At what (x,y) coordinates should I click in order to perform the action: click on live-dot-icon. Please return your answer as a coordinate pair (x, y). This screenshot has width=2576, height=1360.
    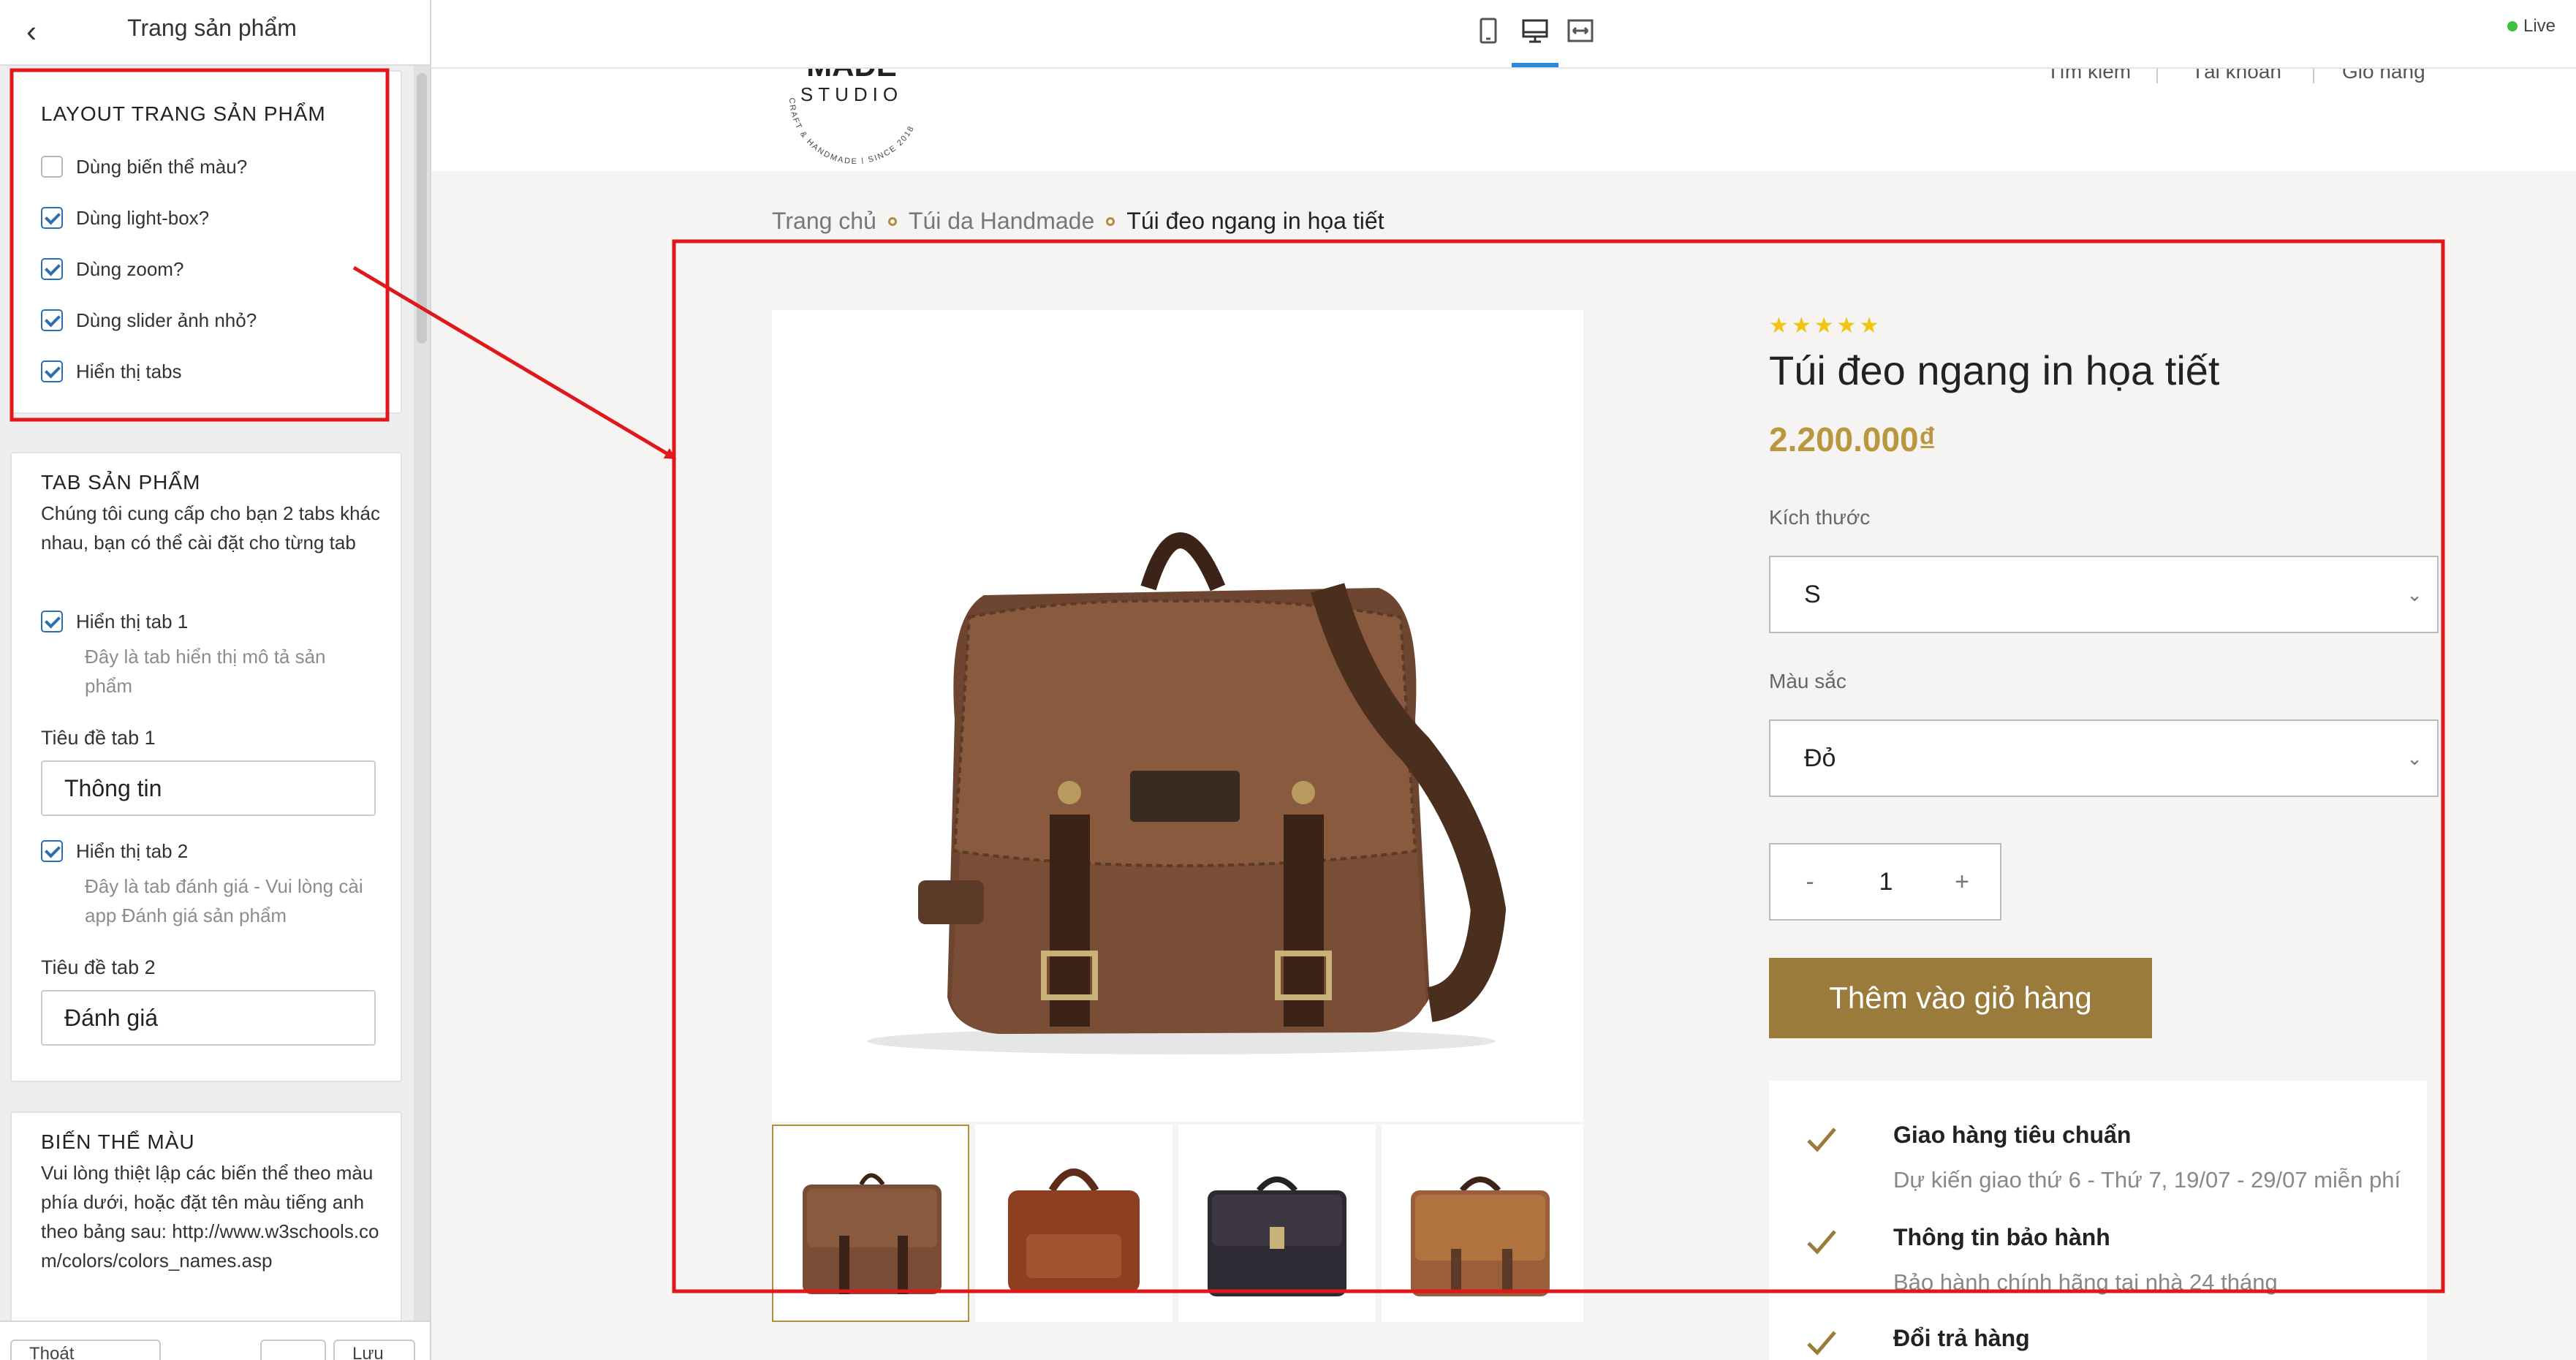
    Looking at the image, I should click on (2512, 26).